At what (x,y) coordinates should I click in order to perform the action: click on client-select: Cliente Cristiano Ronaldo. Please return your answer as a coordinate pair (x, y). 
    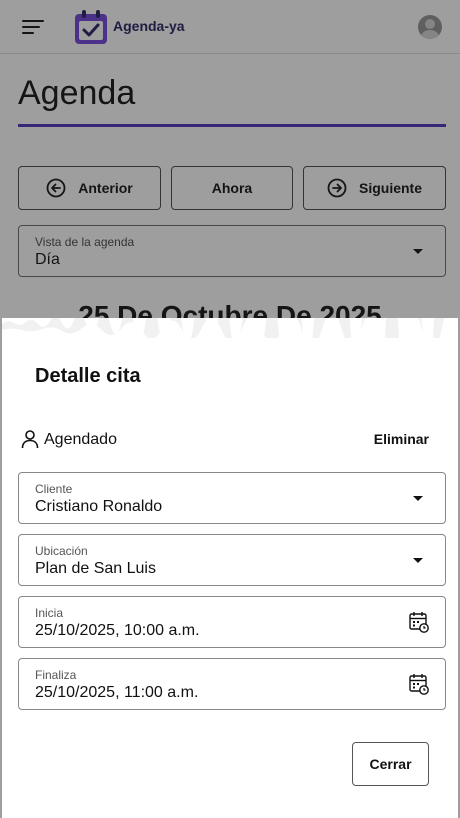
    Looking at the image, I should click on (232, 498).